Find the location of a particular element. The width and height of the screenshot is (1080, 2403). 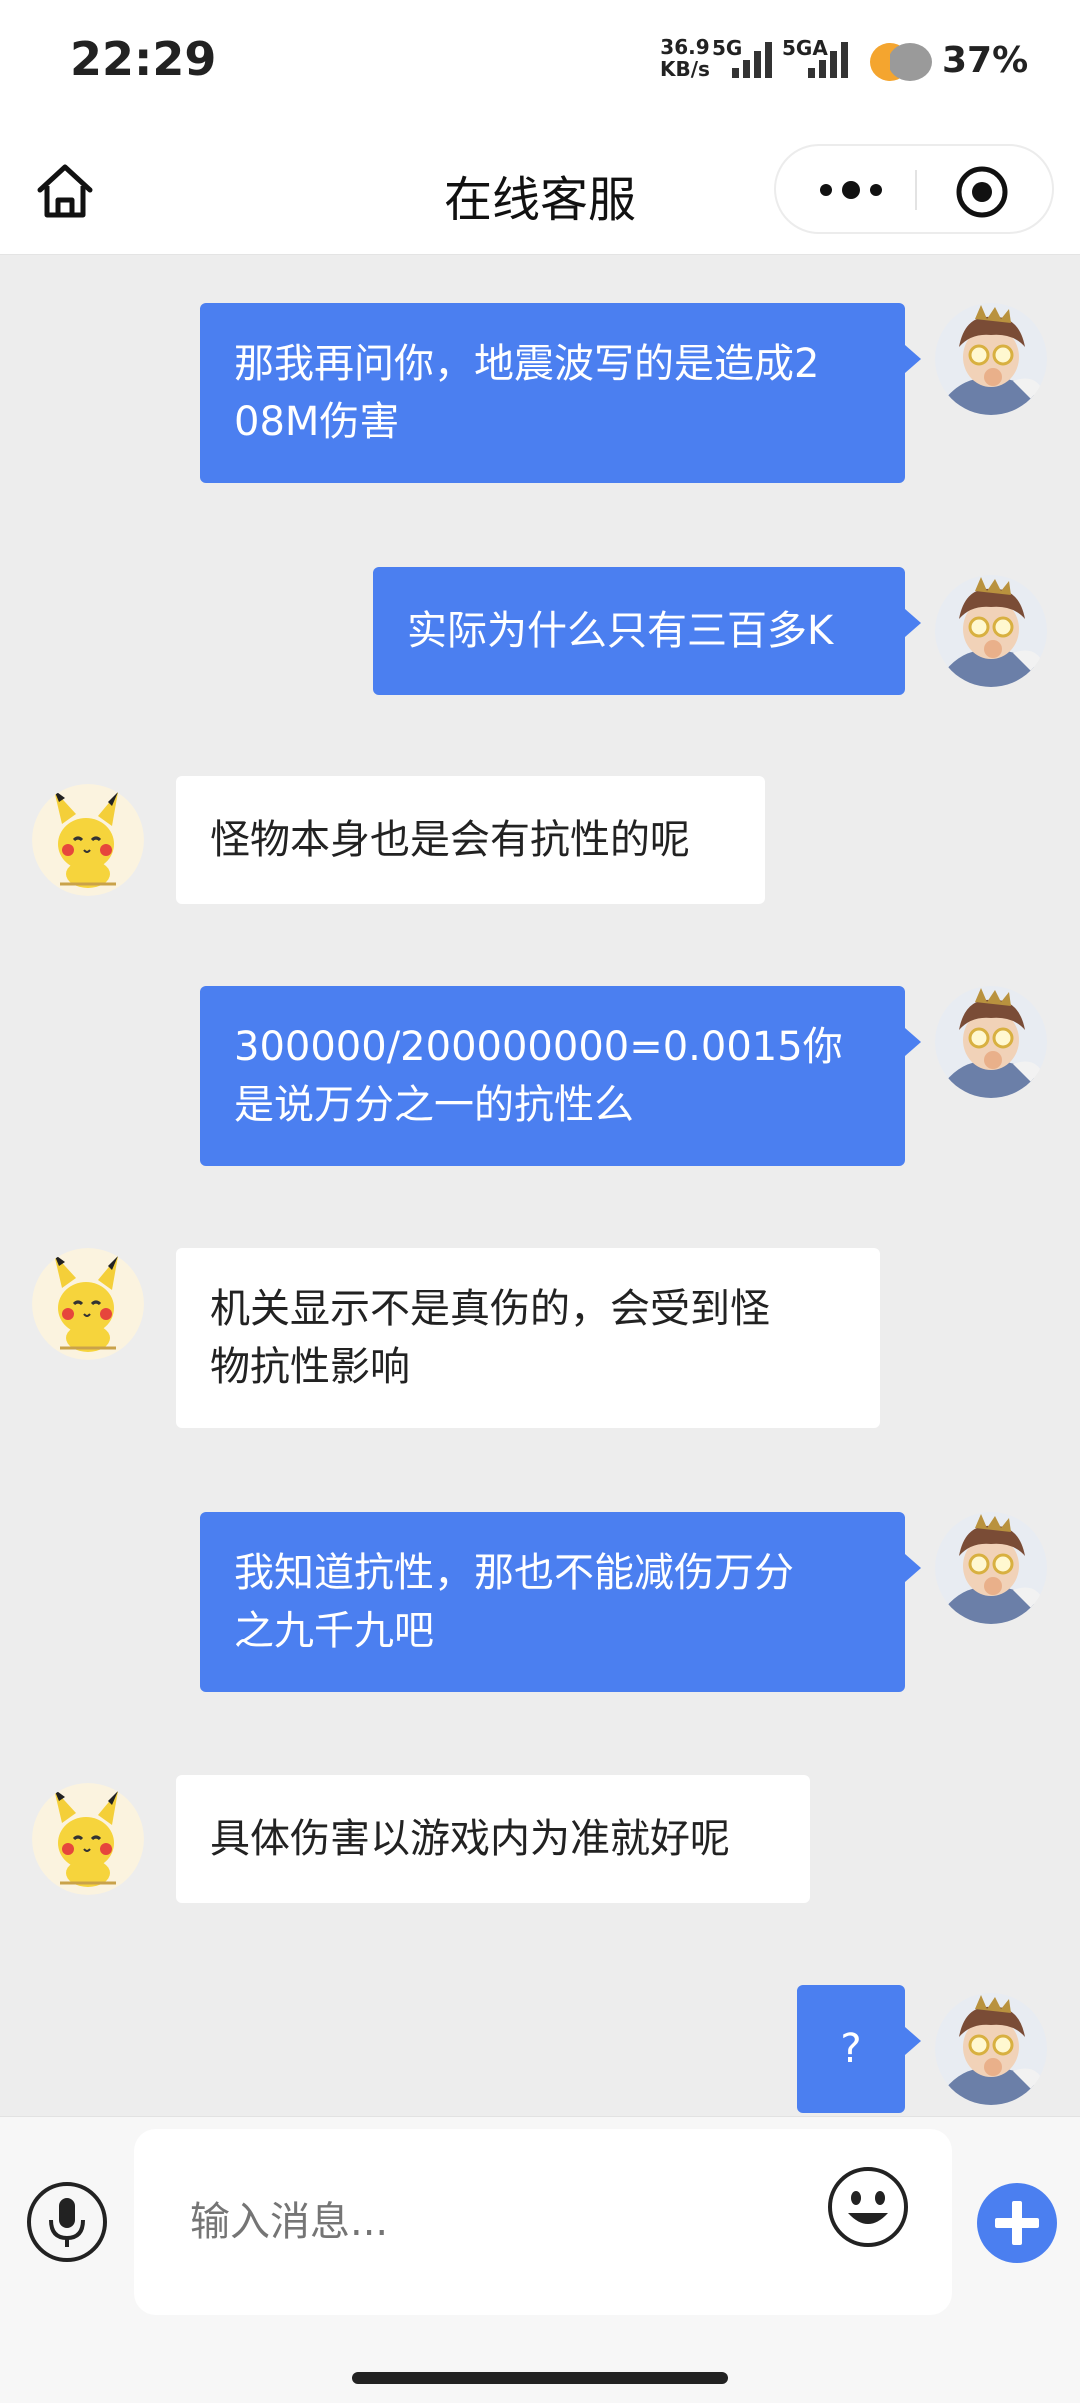

microphone-icon is located at coordinates (67, 2222).